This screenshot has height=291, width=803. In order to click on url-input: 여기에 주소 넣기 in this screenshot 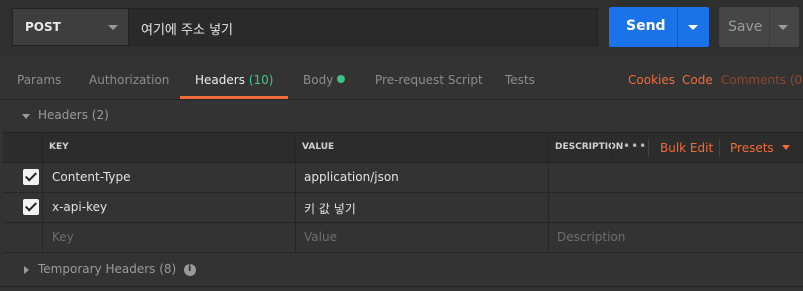, I will do `click(363, 27)`.